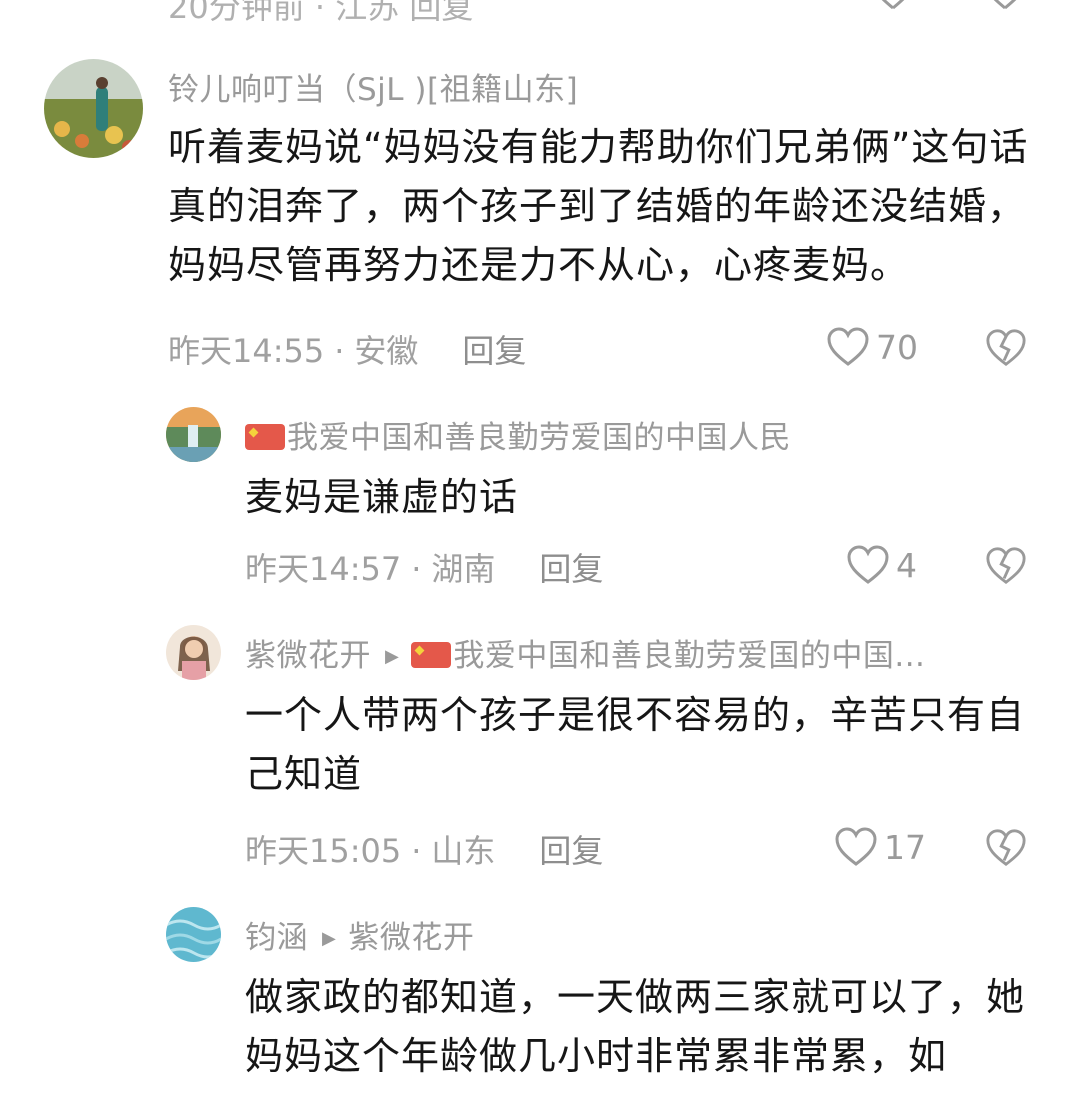 Image resolution: width=1079 pixels, height=1094 pixels. I want to click on location: 山东, so click(463, 851).